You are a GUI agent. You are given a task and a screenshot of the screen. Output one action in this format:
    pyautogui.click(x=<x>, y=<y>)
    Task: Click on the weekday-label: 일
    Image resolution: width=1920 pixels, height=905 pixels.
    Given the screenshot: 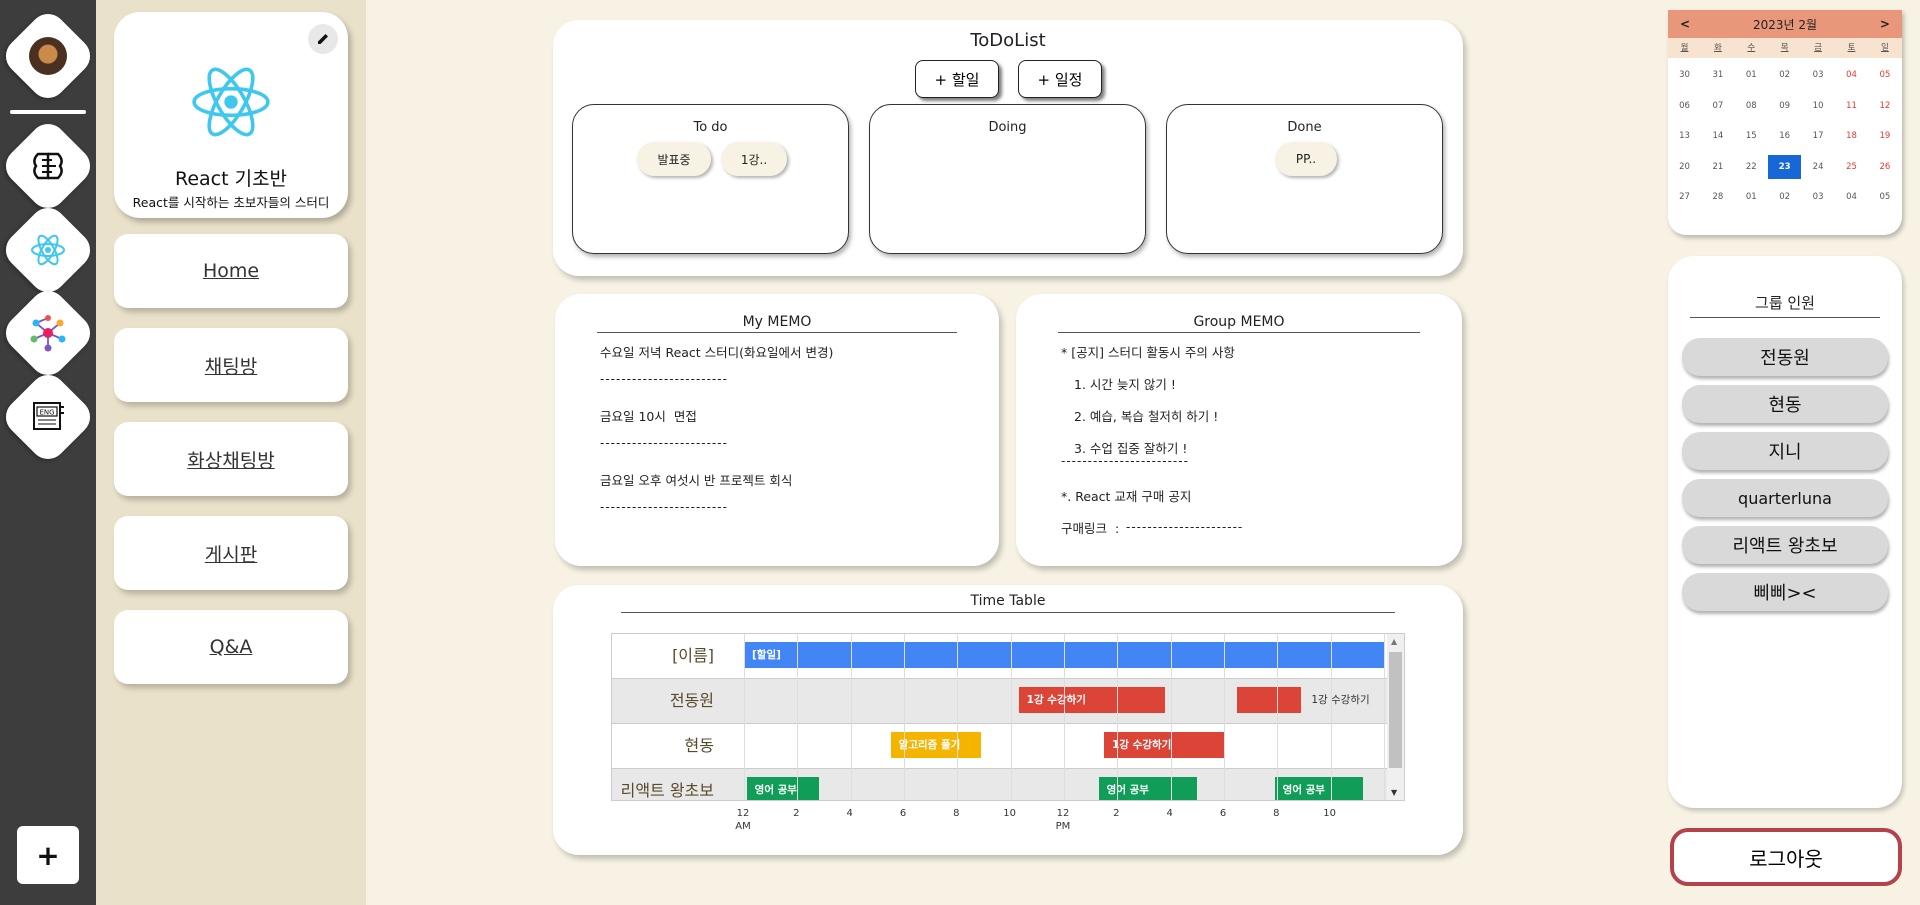 What is the action you would take?
    pyautogui.click(x=1884, y=48)
    